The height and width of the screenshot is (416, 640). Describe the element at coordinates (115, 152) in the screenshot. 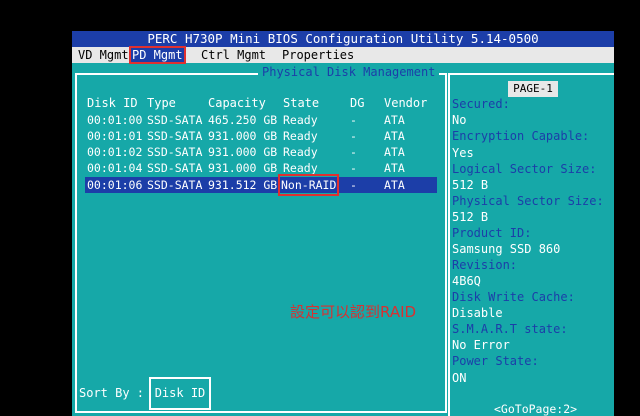

I see `disk-id: 00:01:02` at that location.